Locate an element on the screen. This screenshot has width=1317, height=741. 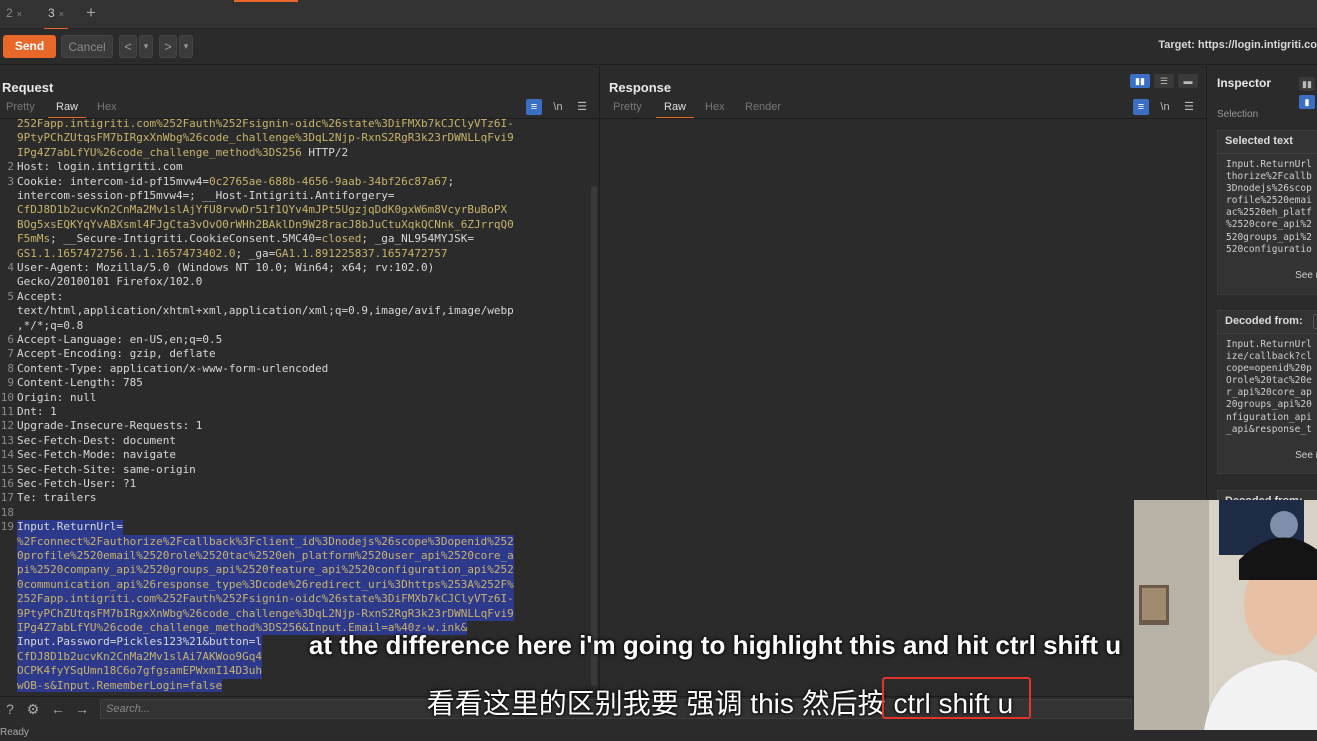
next-match-icon: → is located at coordinates (82, 709).